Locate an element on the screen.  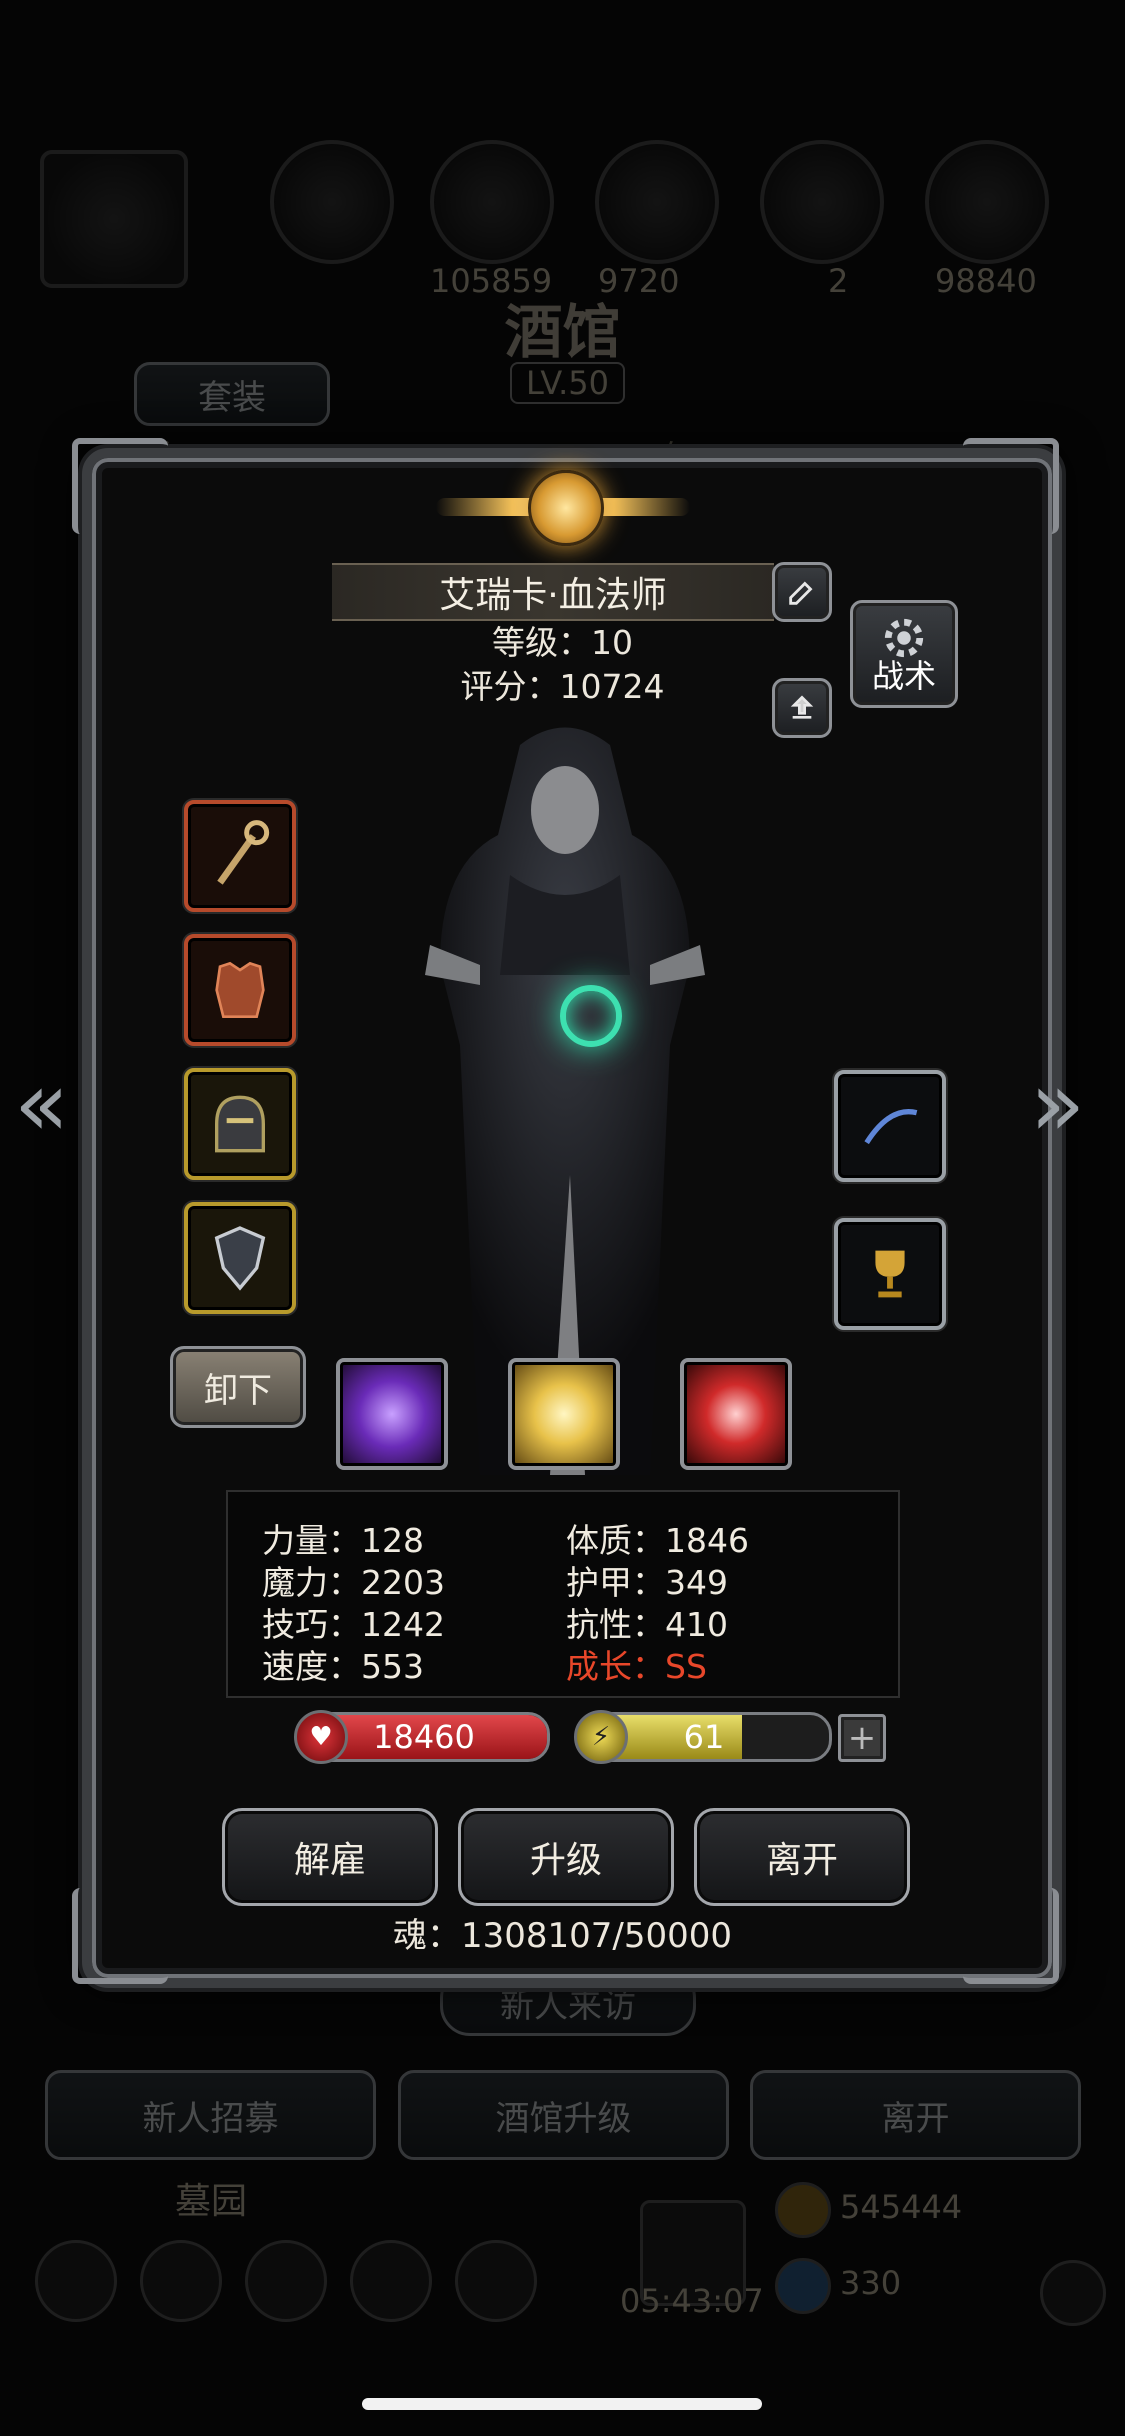
gem-amount: 330 is located at coordinates (871, 2283).